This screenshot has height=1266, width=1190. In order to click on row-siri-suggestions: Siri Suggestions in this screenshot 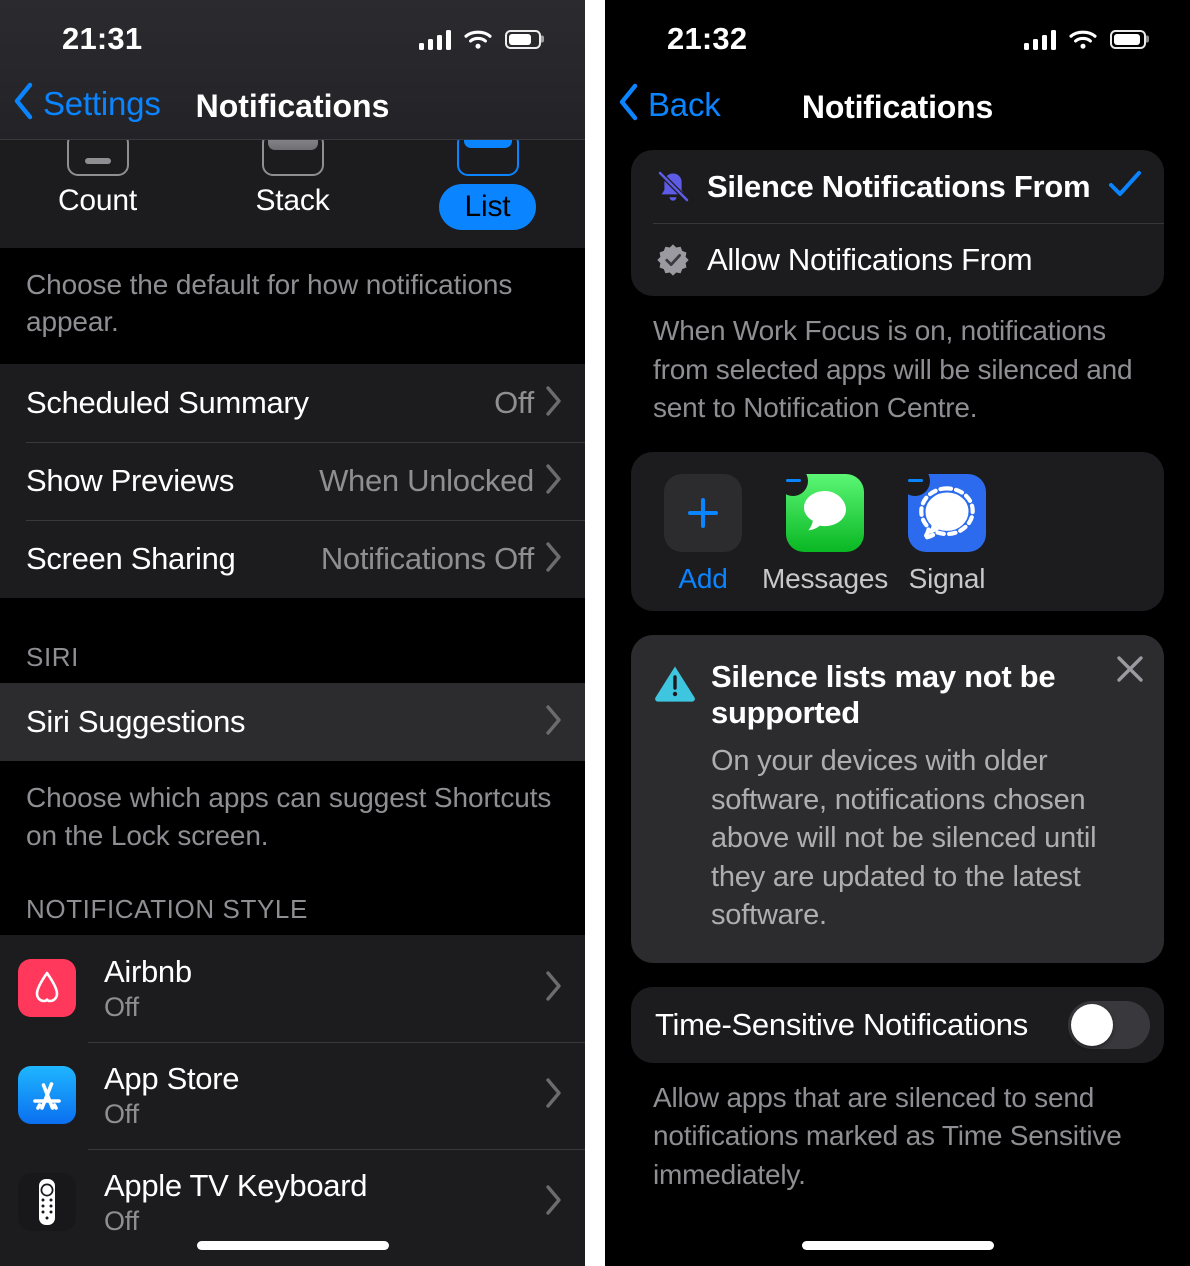, I will do `click(292, 722)`.